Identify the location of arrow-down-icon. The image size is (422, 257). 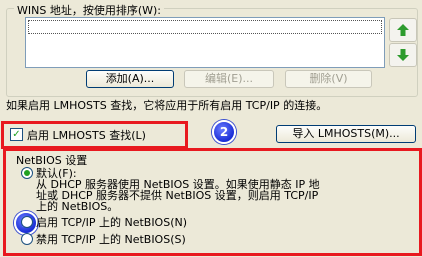
(403, 55).